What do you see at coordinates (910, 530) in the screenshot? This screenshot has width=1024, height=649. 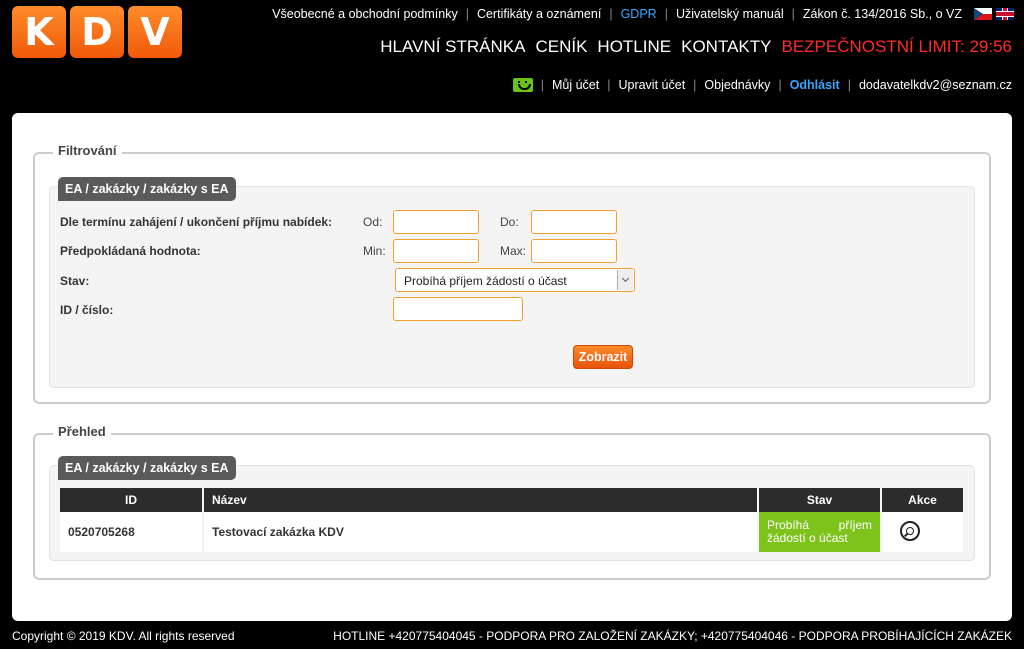 I see `magnifier-icon` at bounding box center [910, 530].